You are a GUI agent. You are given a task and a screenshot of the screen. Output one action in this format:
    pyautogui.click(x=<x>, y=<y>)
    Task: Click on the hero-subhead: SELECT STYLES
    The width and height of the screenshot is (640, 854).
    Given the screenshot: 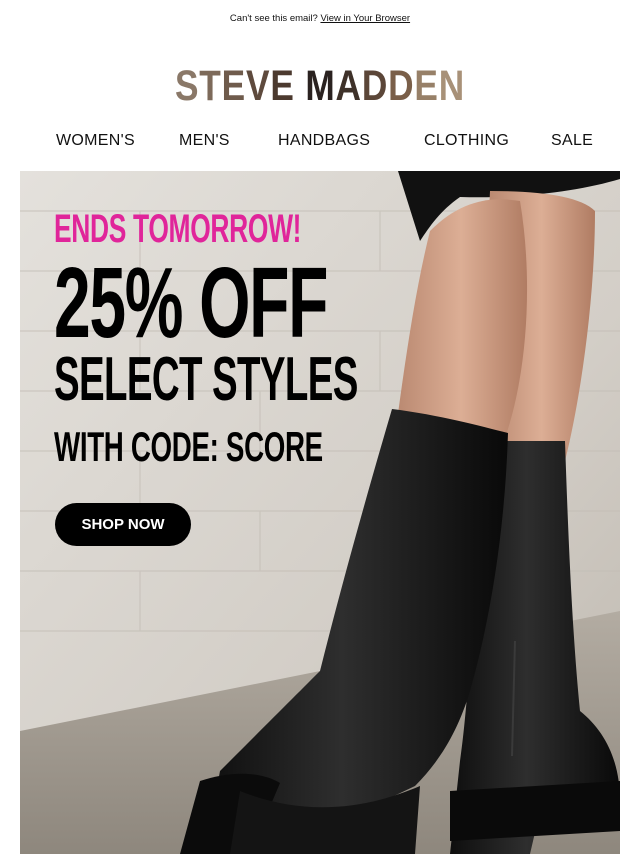 What is the action you would take?
    pyautogui.click(x=206, y=379)
    